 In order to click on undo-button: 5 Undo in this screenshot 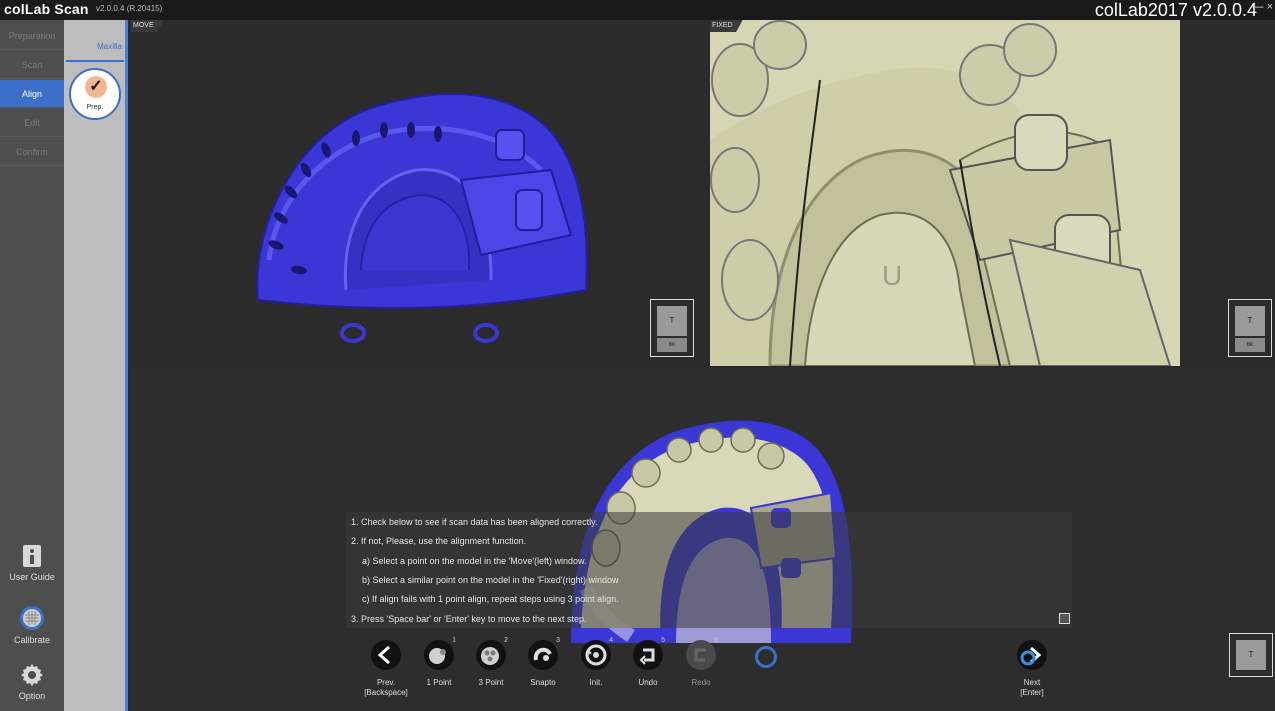, I will do `click(648, 662)`.